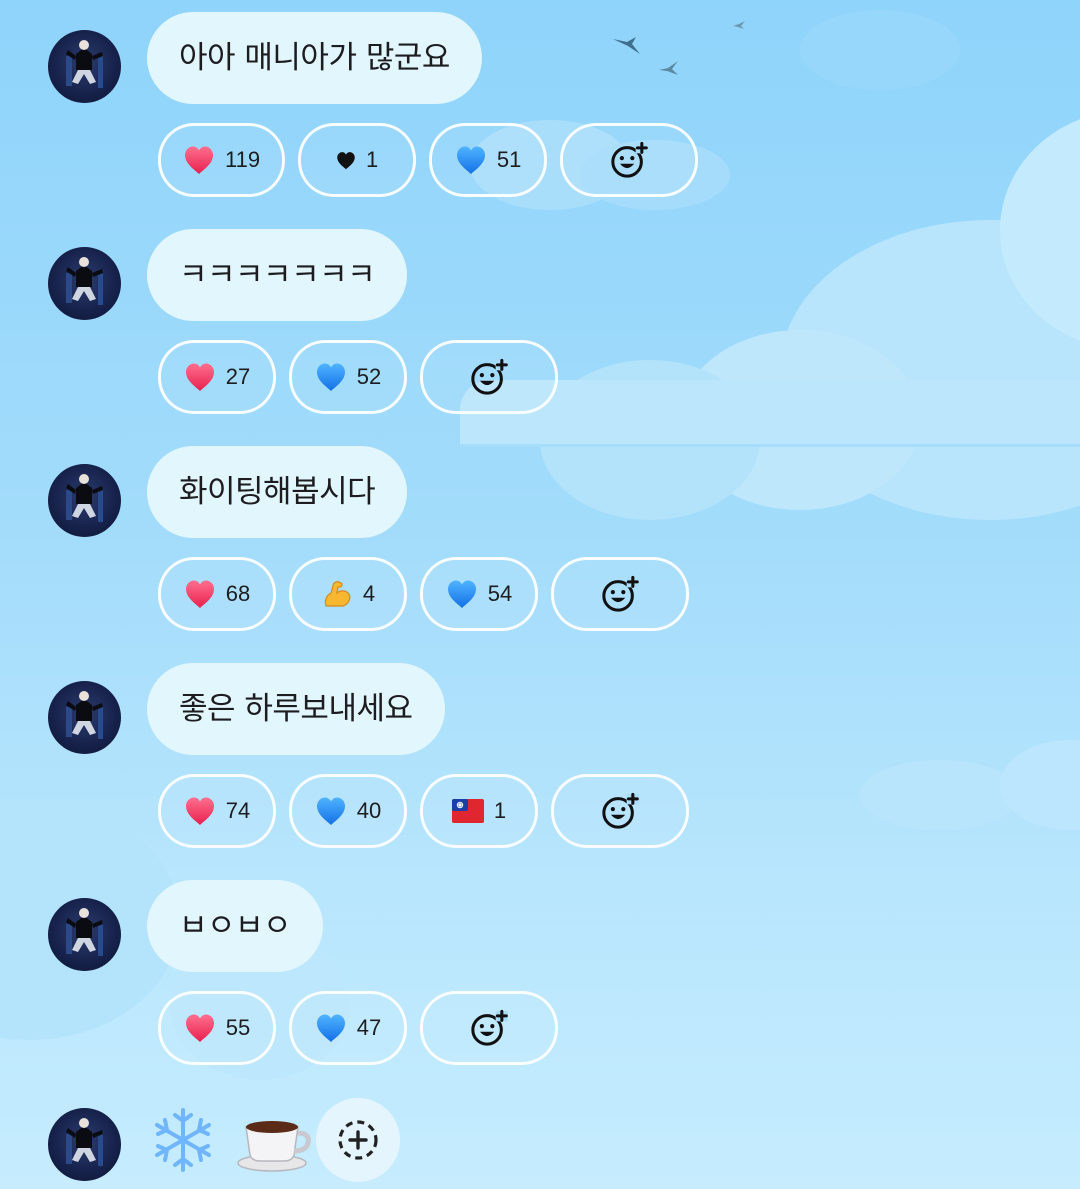 The image size is (1080, 1189). Describe the element at coordinates (231, 1136) in the screenshot. I see `emoji-message: ❄️ ☕` at that location.